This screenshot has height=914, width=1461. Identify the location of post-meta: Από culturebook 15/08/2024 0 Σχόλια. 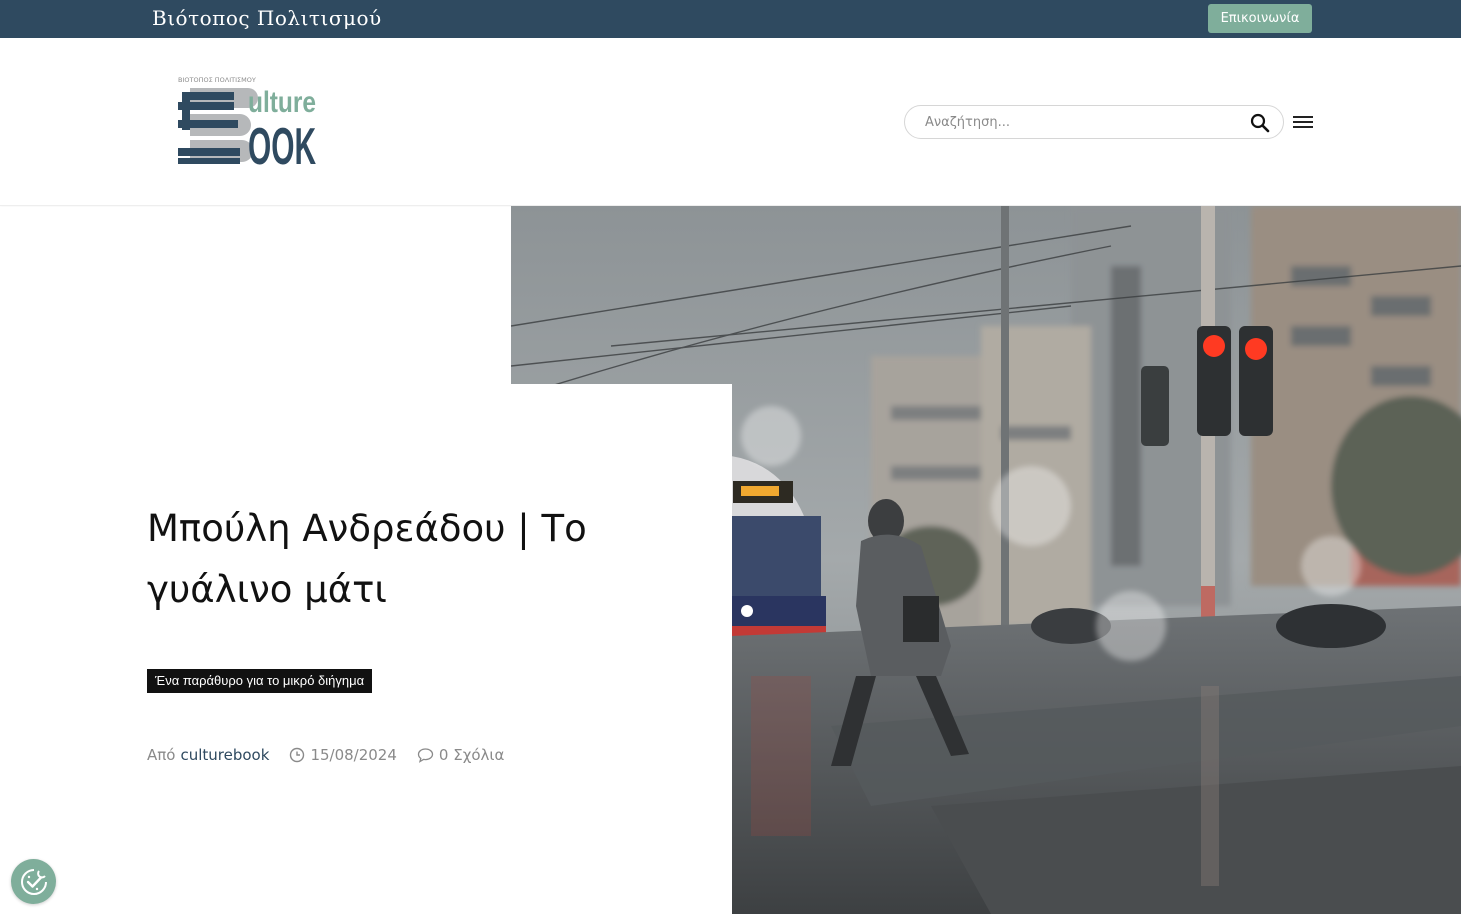
(325, 755).